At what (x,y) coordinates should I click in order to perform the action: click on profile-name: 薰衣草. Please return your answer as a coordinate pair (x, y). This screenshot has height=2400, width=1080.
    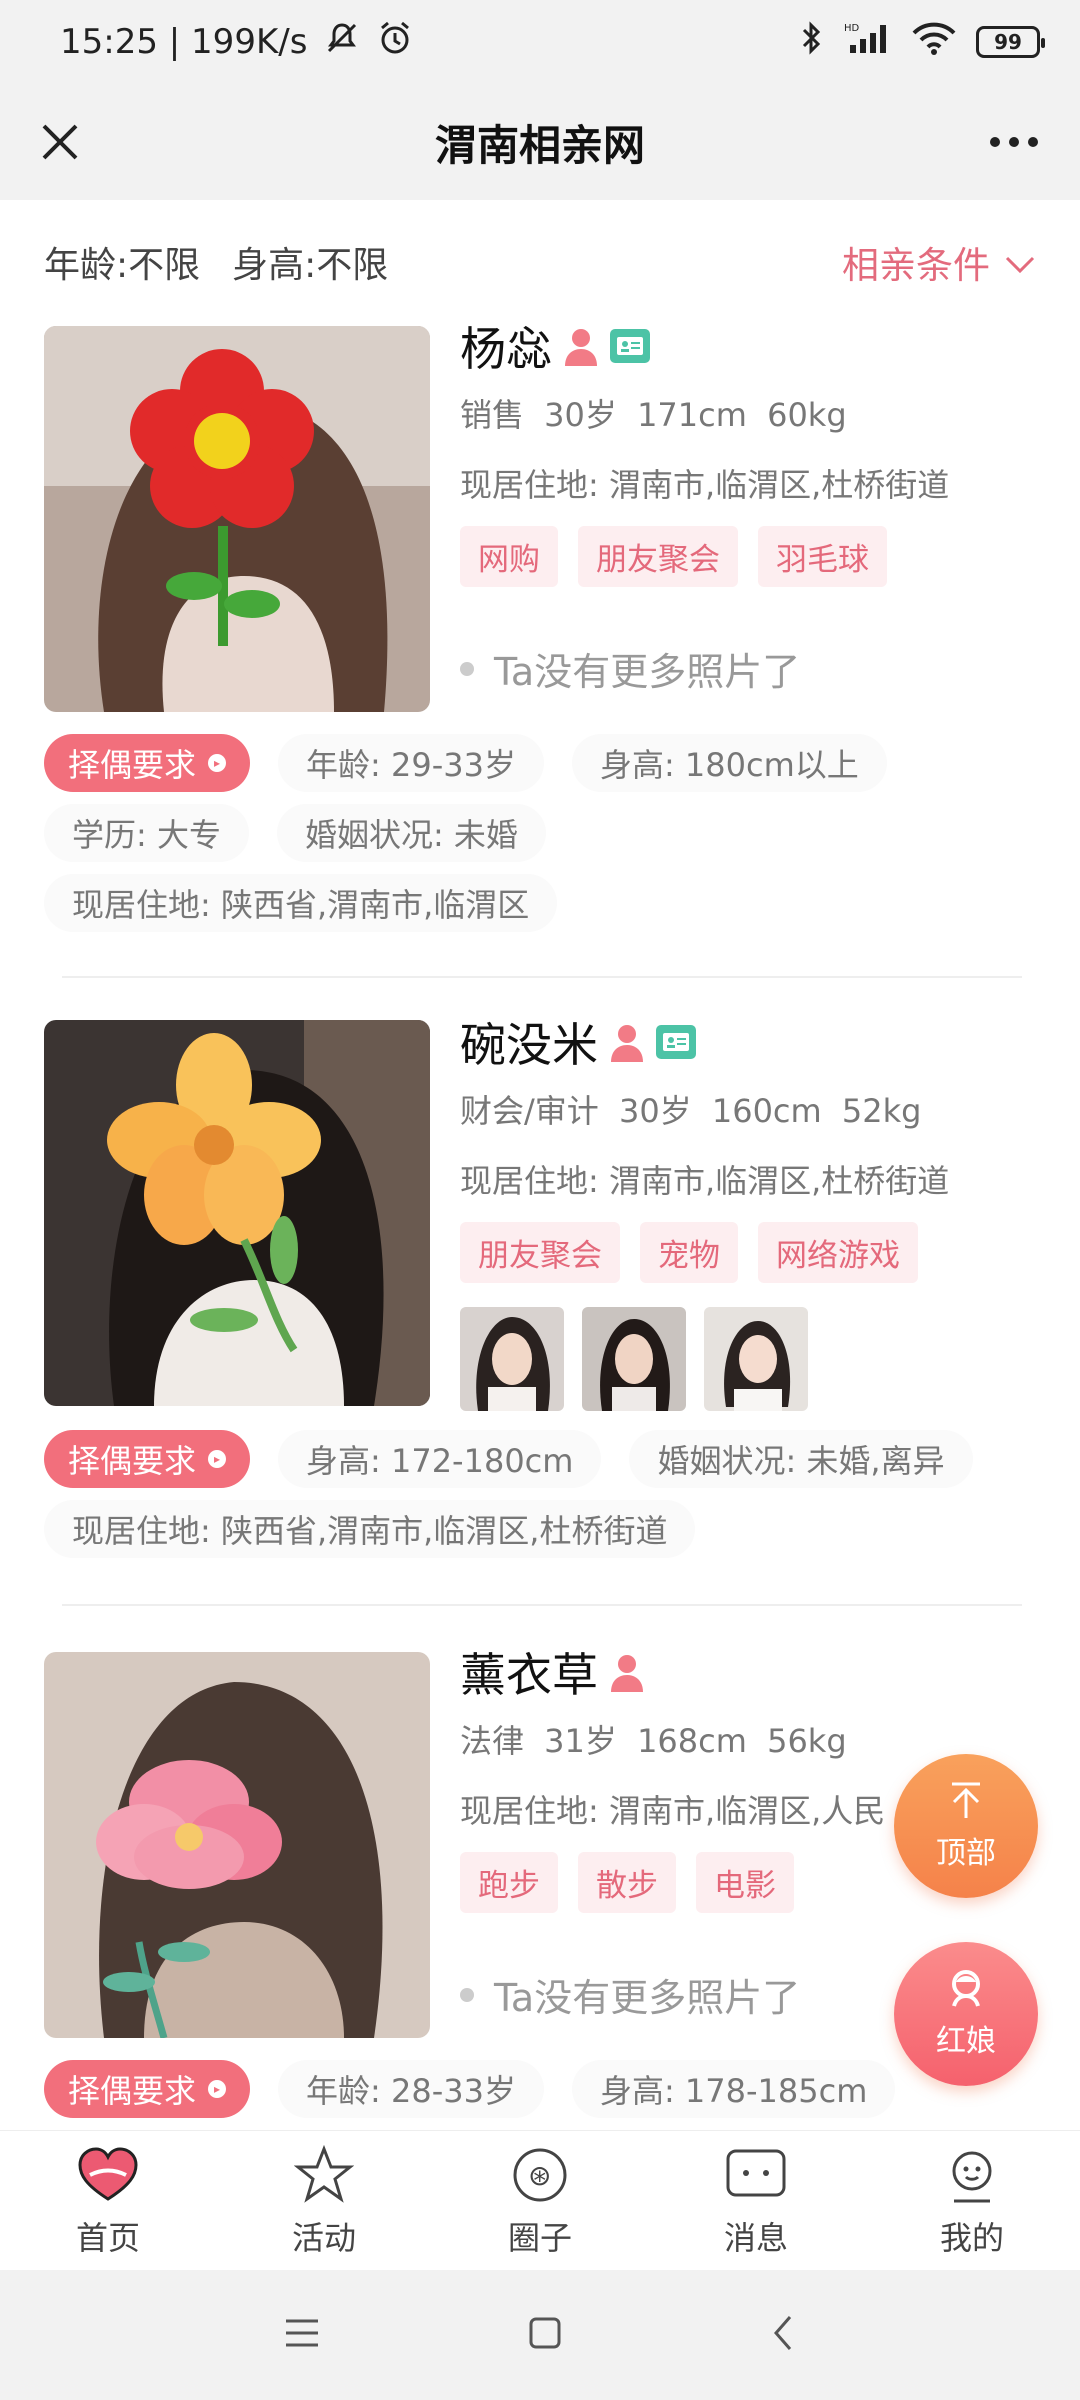
    Looking at the image, I should click on (529, 1672).